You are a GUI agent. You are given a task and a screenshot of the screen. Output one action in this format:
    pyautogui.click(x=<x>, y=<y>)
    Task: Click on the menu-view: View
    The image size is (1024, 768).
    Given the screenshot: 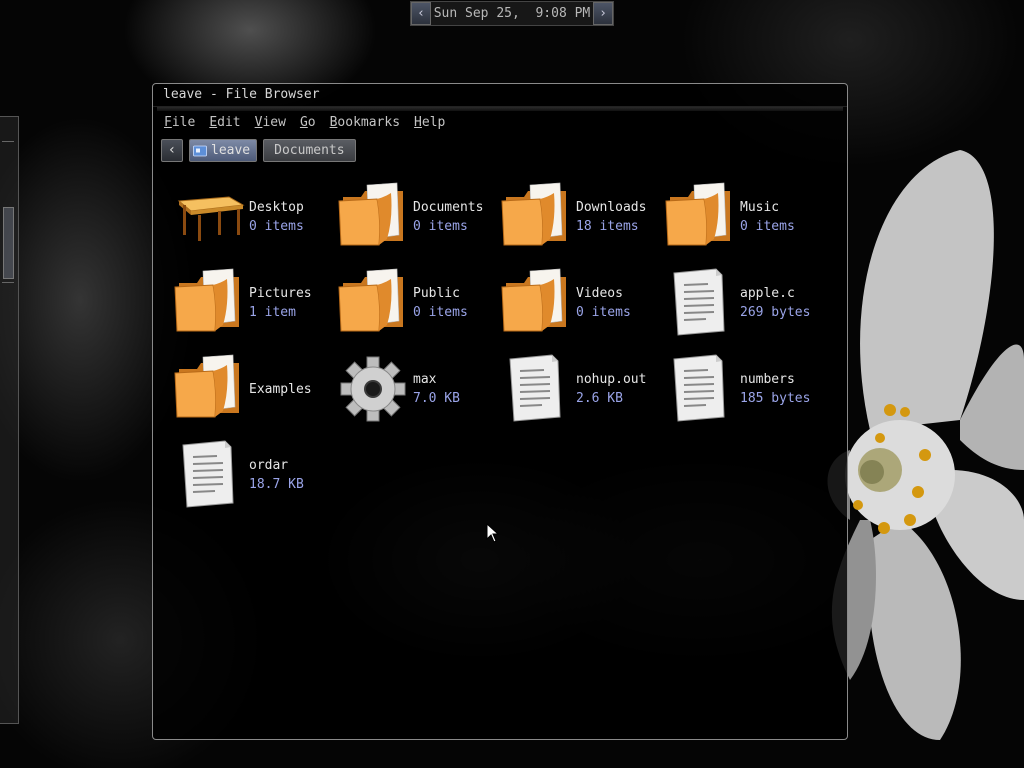 What is the action you would take?
    pyautogui.click(x=270, y=122)
    